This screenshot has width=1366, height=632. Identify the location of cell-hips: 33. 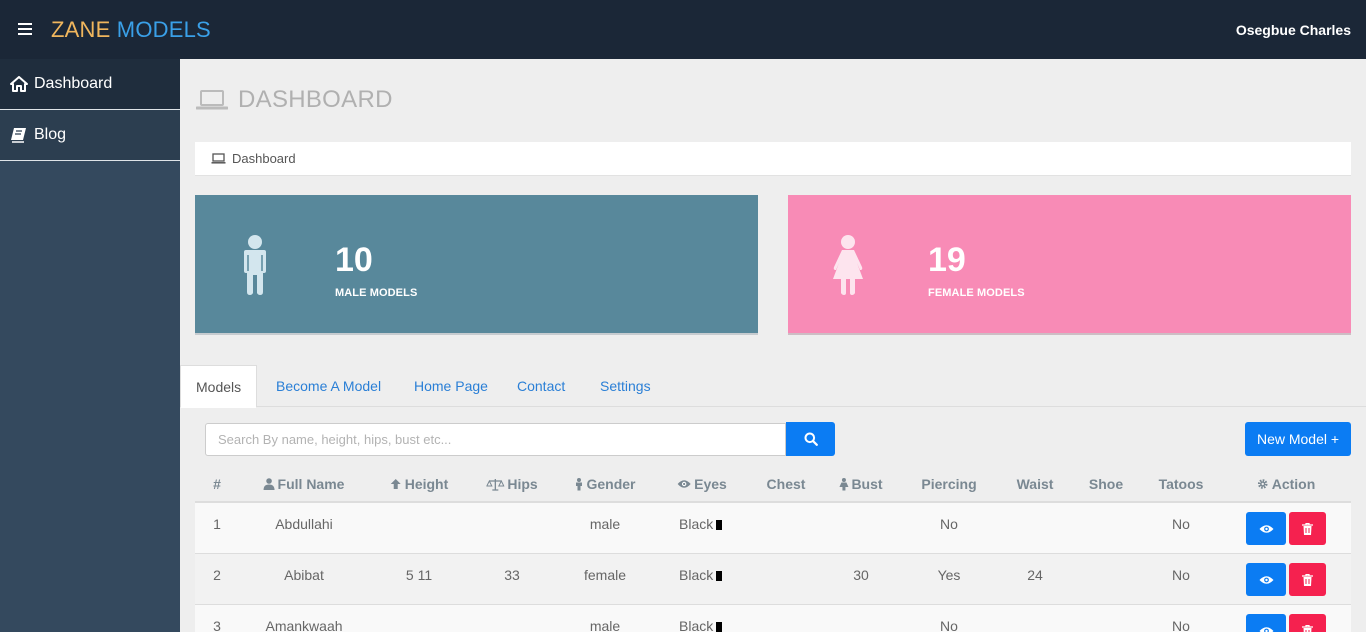
(512, 575).